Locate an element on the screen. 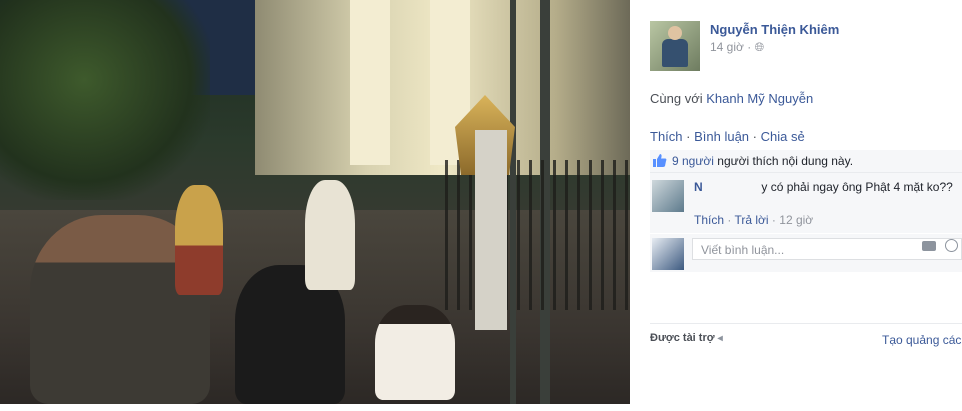  author-avatar is located at coordinates (675, 46).